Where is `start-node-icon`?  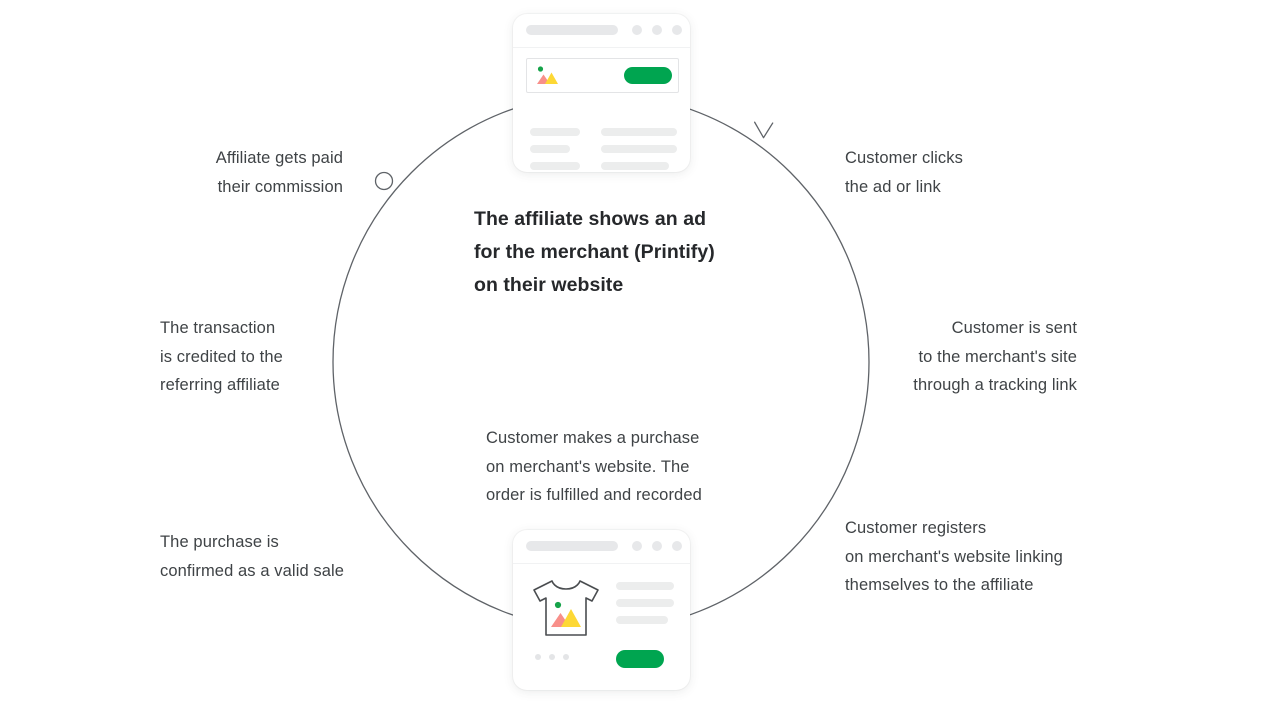
start-node-icon is located at coordinates (384, 181).